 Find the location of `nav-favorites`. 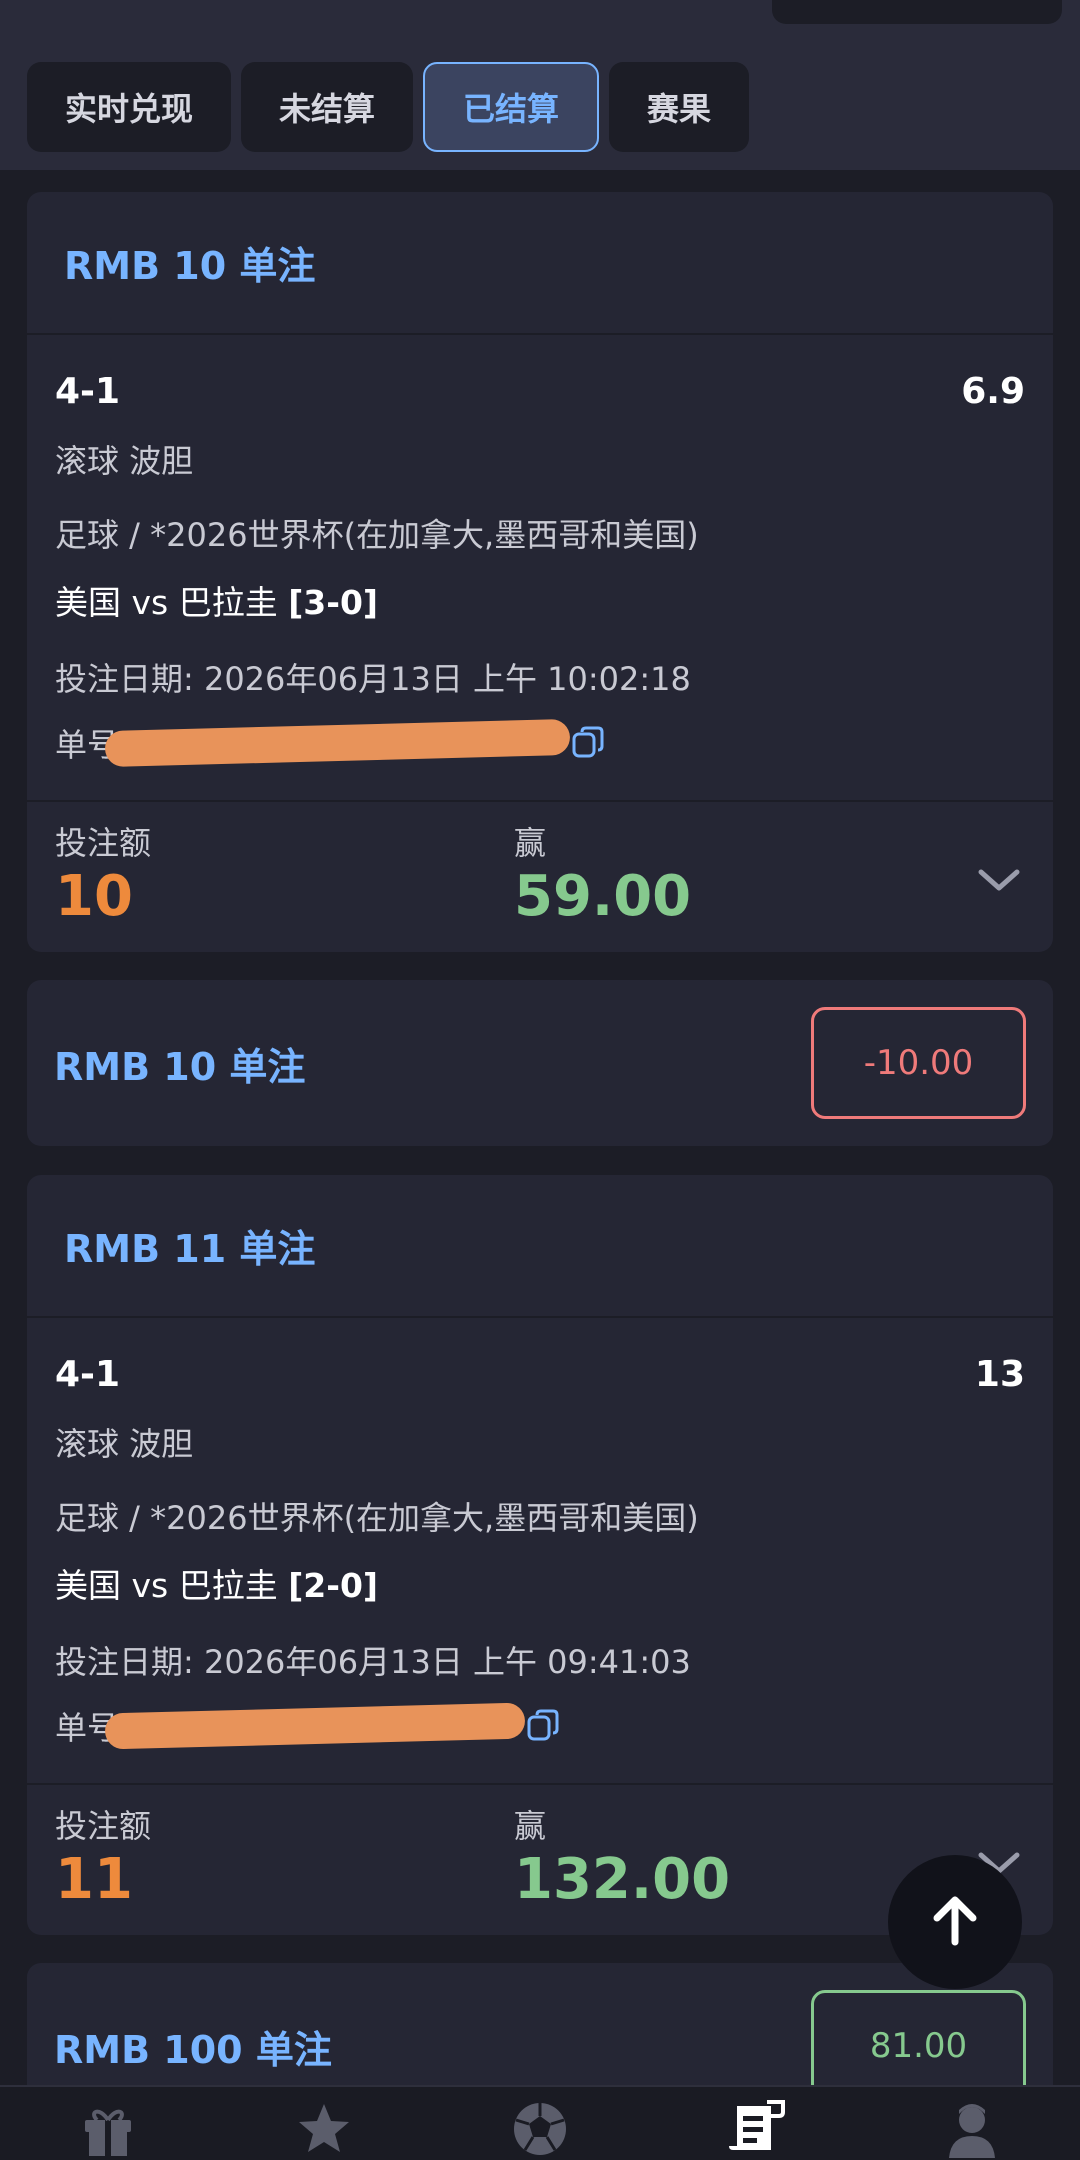

nav-favorites is located at coordinates (324, 2129).